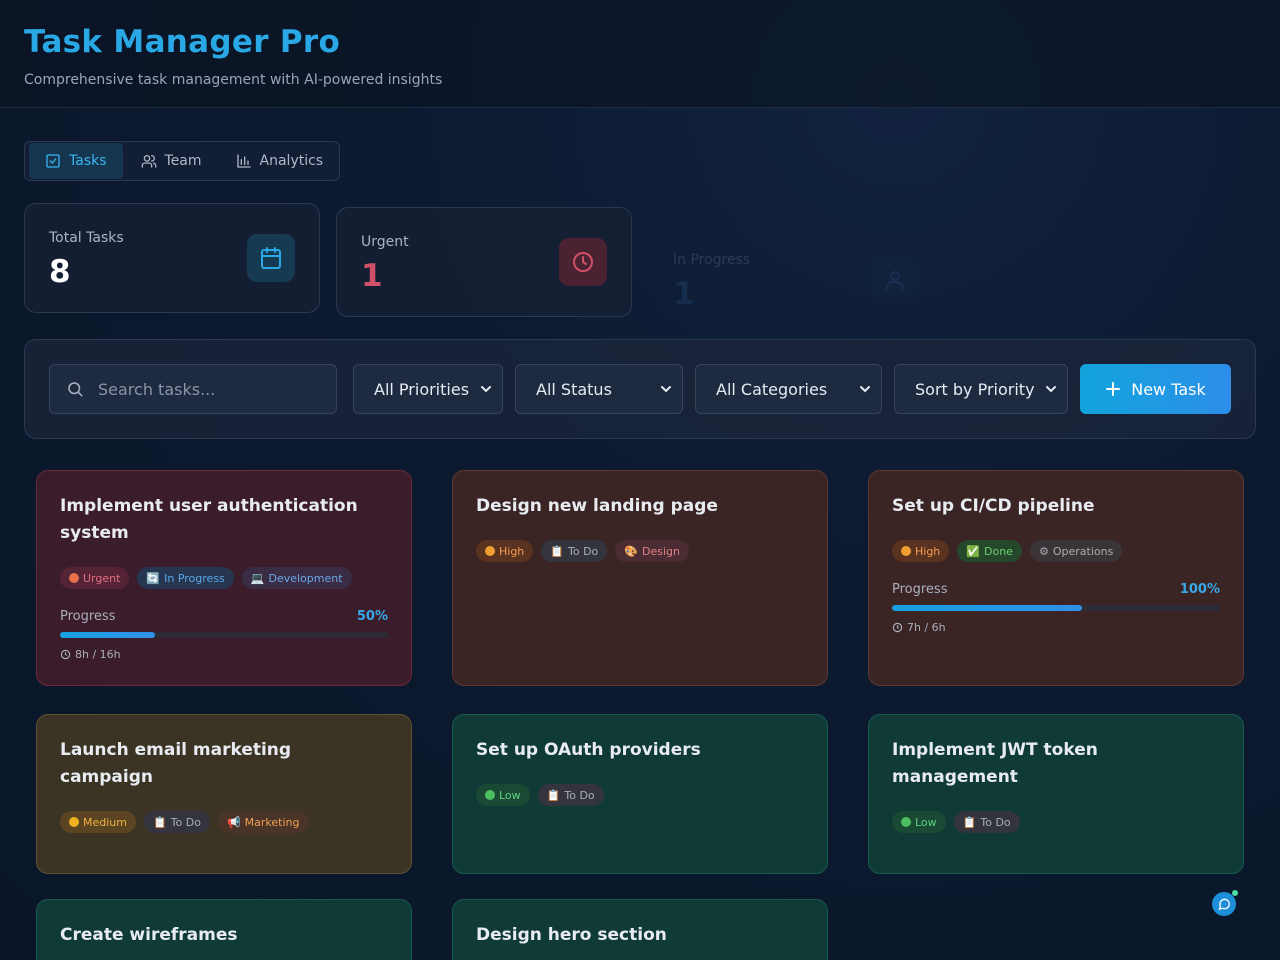 This screenshot has height=960, width=1280. I want to click on chat-icon, so click(1224, 904).